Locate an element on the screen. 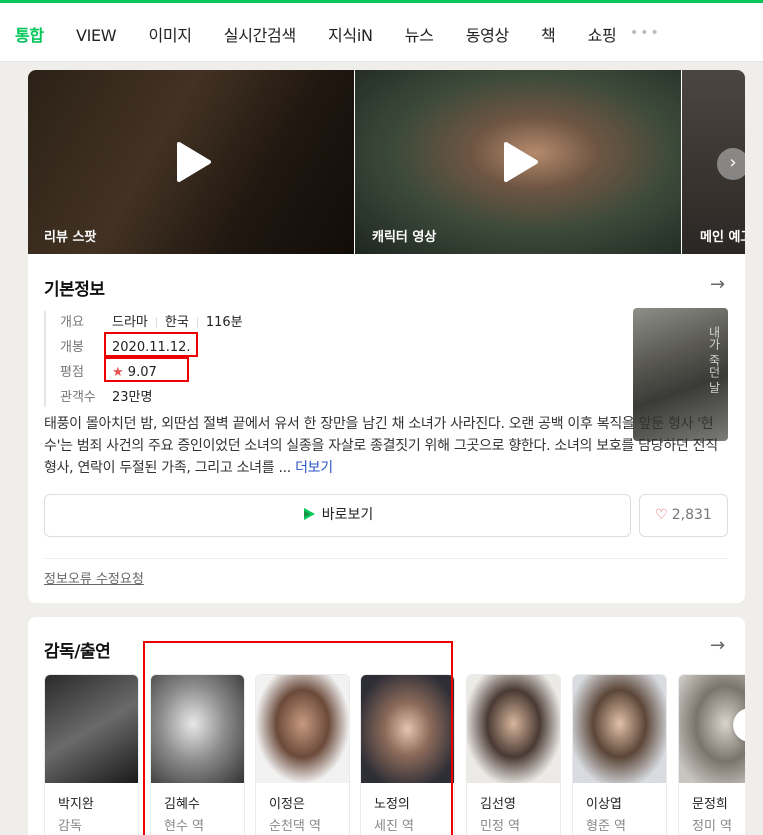 The height and width of the screenshot is (835, 763). cast-role: 정미 역 is located at coordinates (712, 826).